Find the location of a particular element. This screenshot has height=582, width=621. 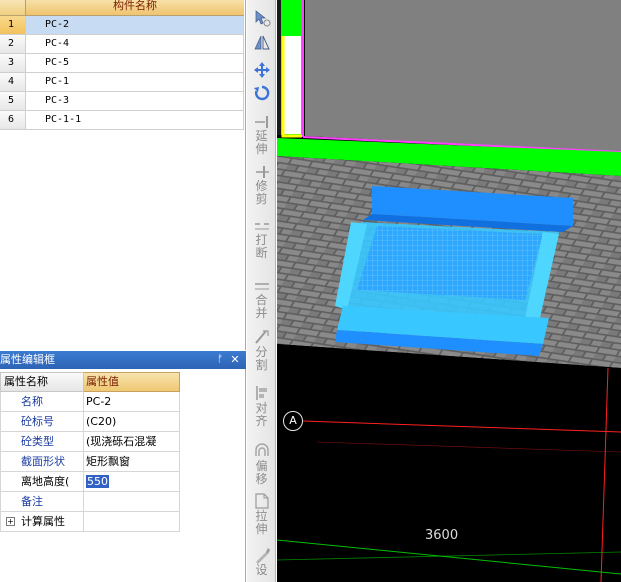

component-list-header: 构件名称 is located at coordinates (122, 8).